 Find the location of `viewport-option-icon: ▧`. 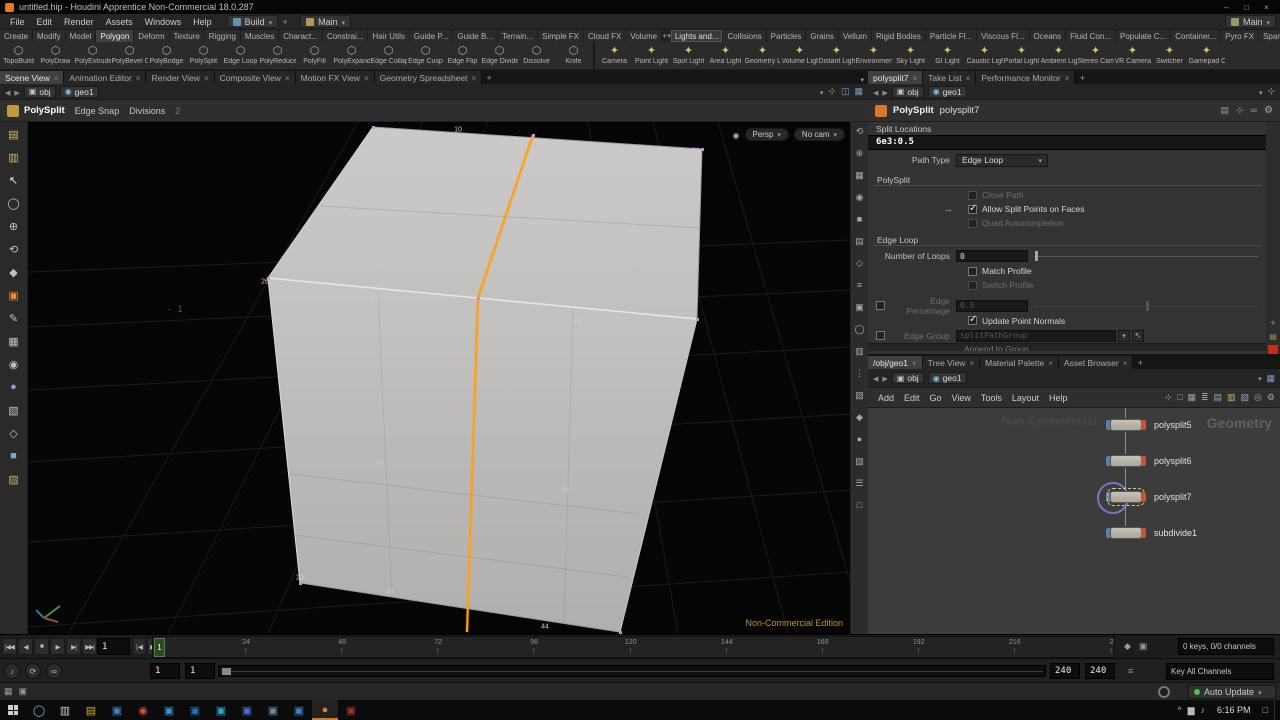

viewport-option-icon: ▧ is located at coordinates (859, 395).